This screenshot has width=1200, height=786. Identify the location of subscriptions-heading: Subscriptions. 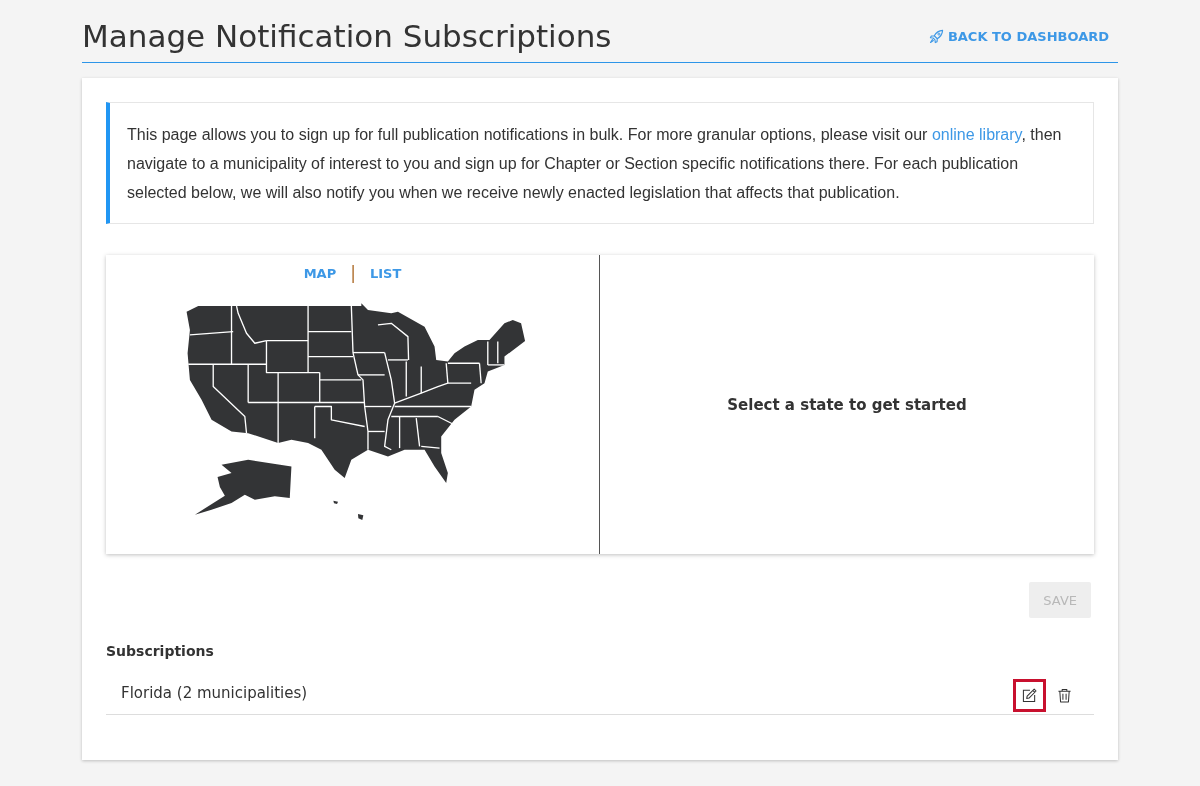
(160, 651).